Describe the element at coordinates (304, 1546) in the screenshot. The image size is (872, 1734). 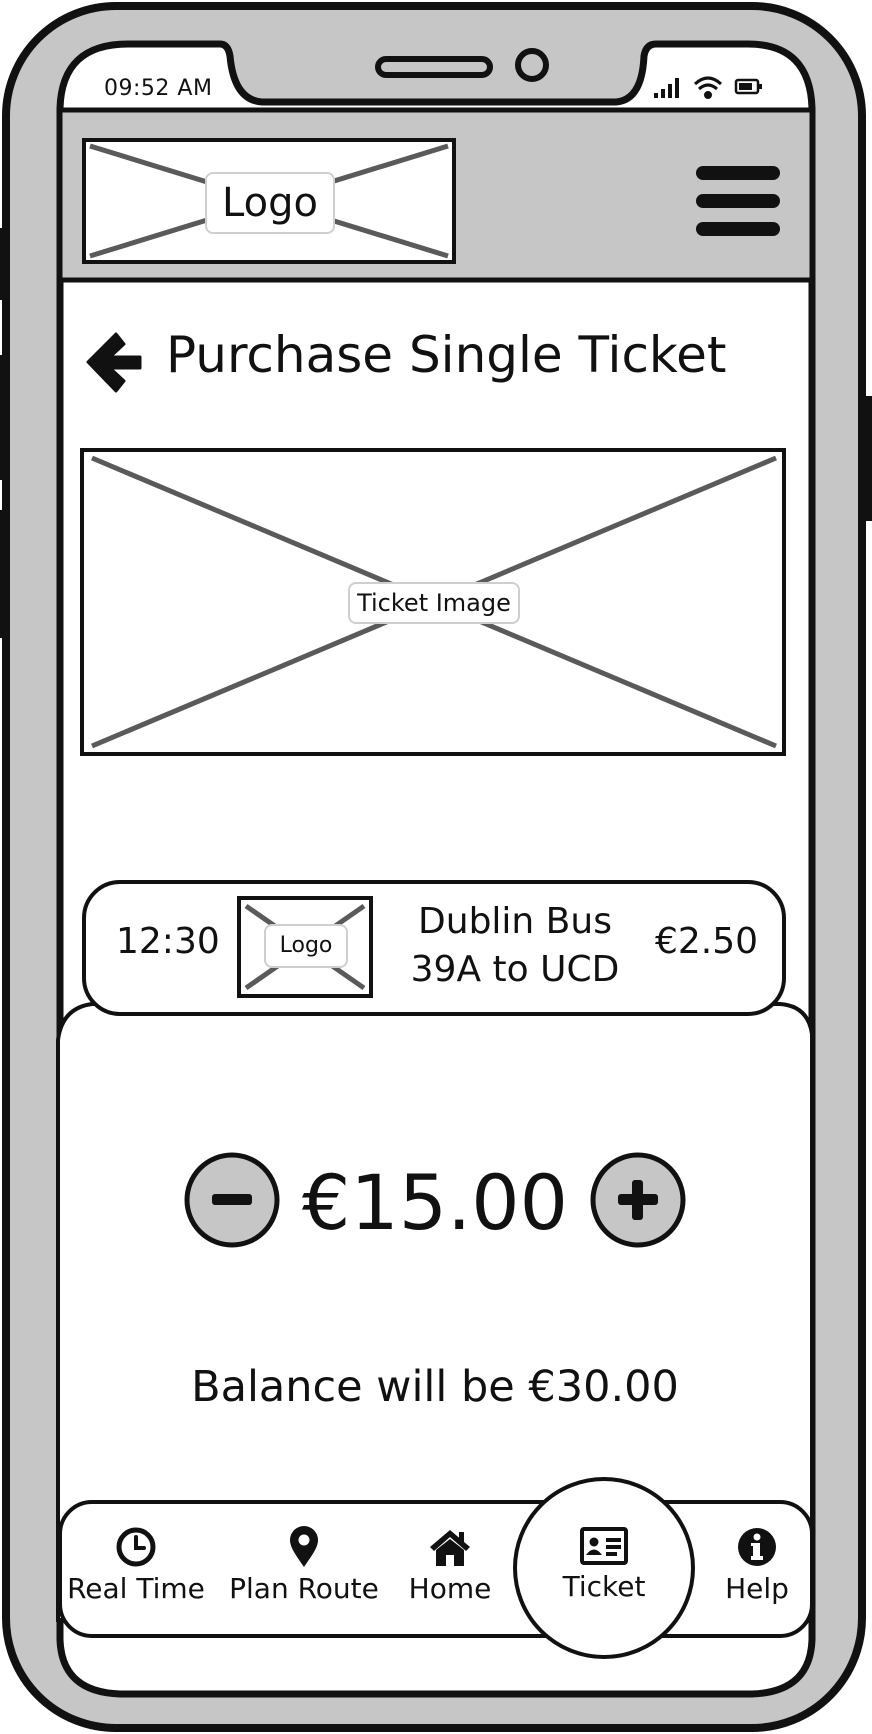
I see `map-pin-icon` at that location.